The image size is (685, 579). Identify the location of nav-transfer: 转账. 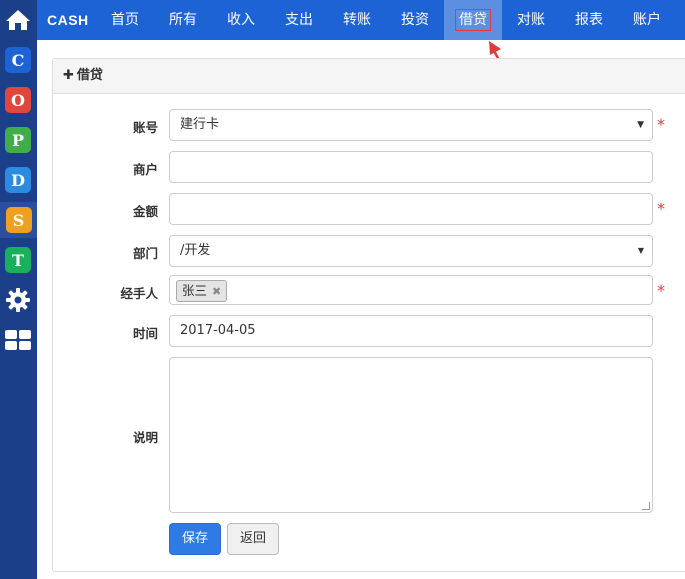
(357, 20).